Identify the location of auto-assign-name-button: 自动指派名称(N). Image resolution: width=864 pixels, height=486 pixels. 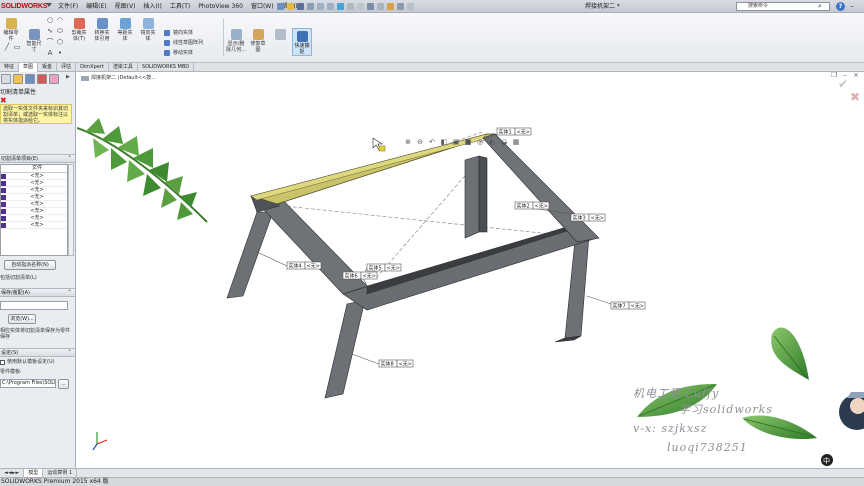
(30, 265).